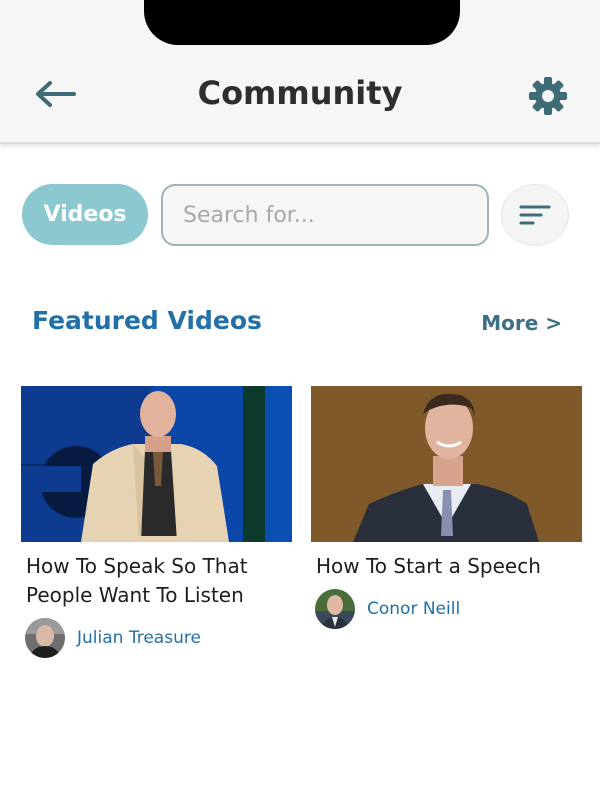  I want to click on section-title: Featured Videos, so click(147, 320).